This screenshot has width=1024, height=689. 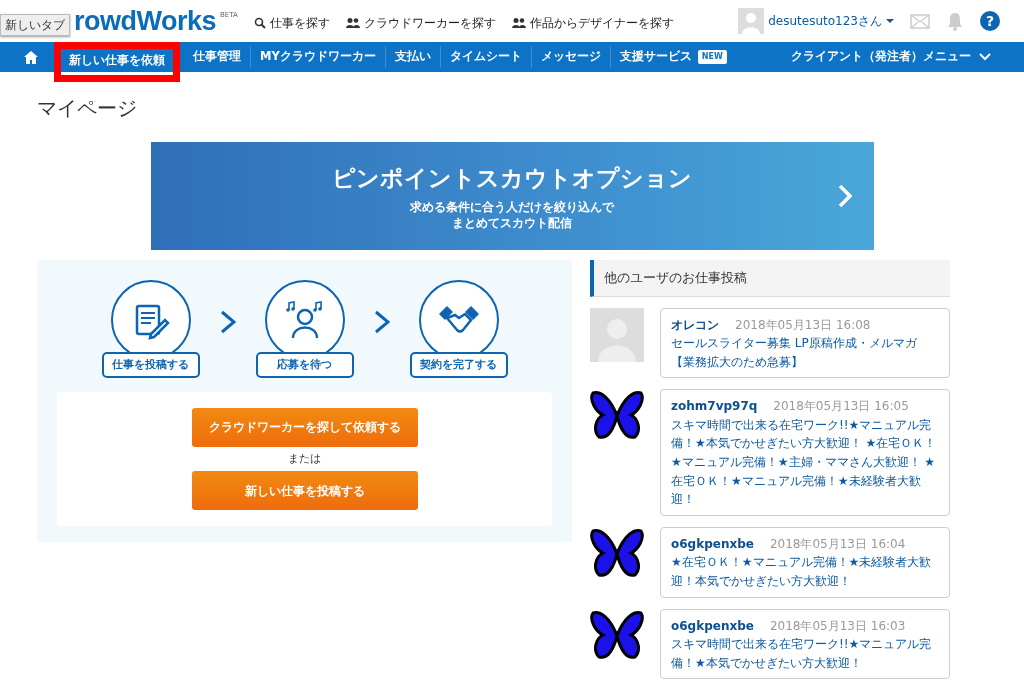 What do you see at coordinates (695, 325) in the screenshot?
I see `post-author: オレコン` at bounding box center [695, 325].